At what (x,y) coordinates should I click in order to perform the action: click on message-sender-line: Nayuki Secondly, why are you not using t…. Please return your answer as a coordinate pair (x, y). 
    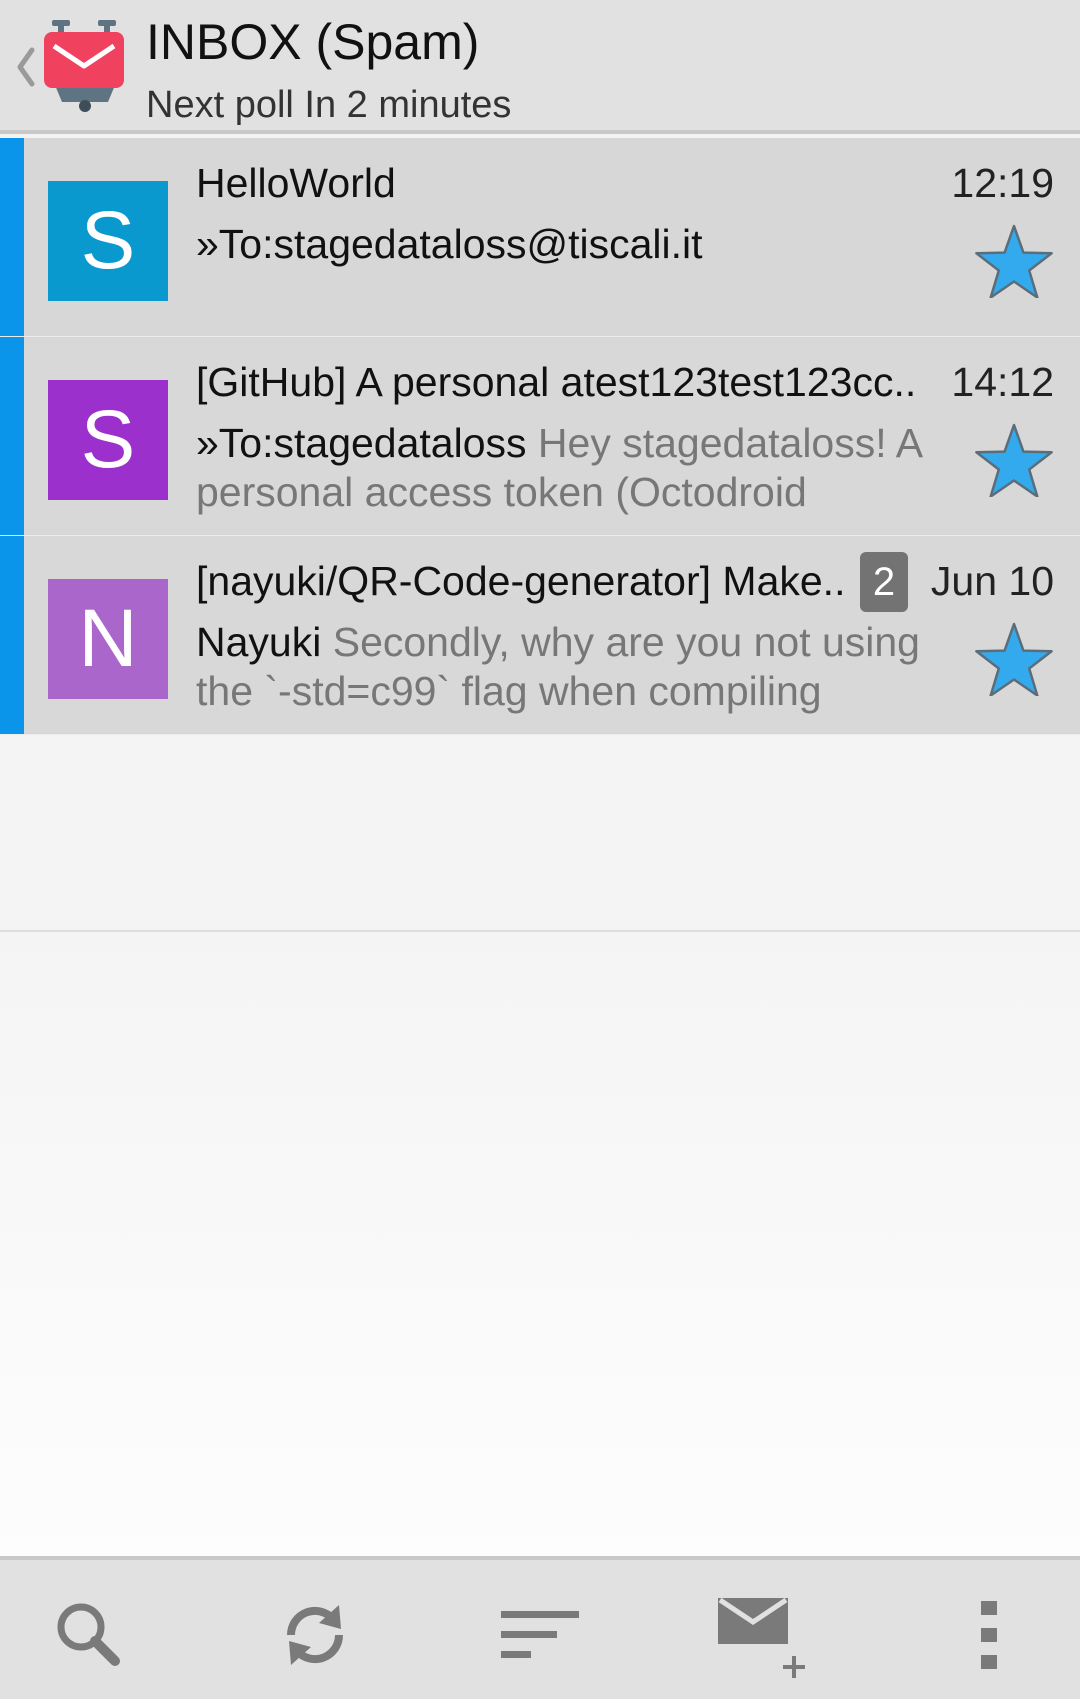
    Looking at the image, I should click on (566, 667).